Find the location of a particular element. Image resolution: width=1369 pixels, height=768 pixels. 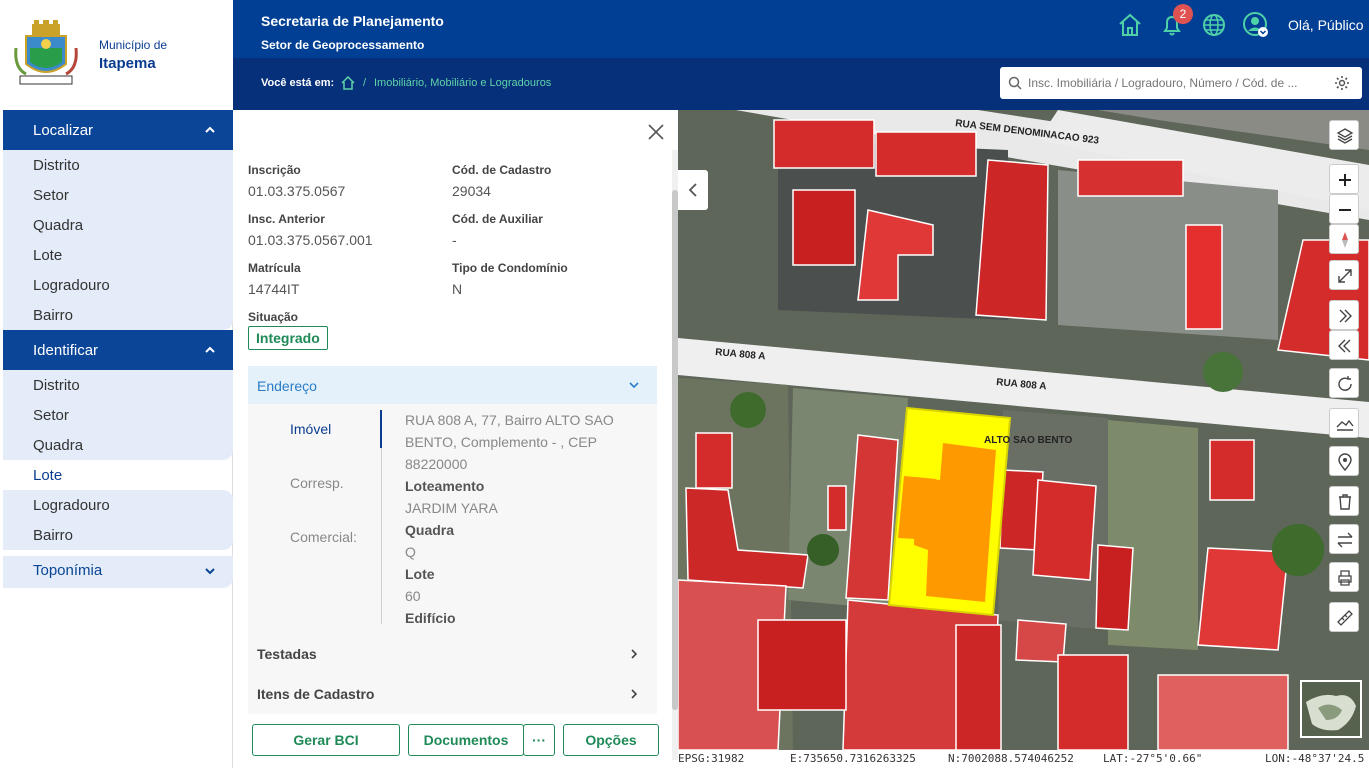

print-icon is located at coordinates (1345, 578).